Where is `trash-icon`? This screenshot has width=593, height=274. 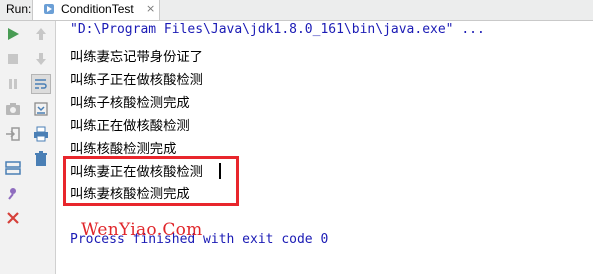 trash-icon is located at coordinates (41, 158).